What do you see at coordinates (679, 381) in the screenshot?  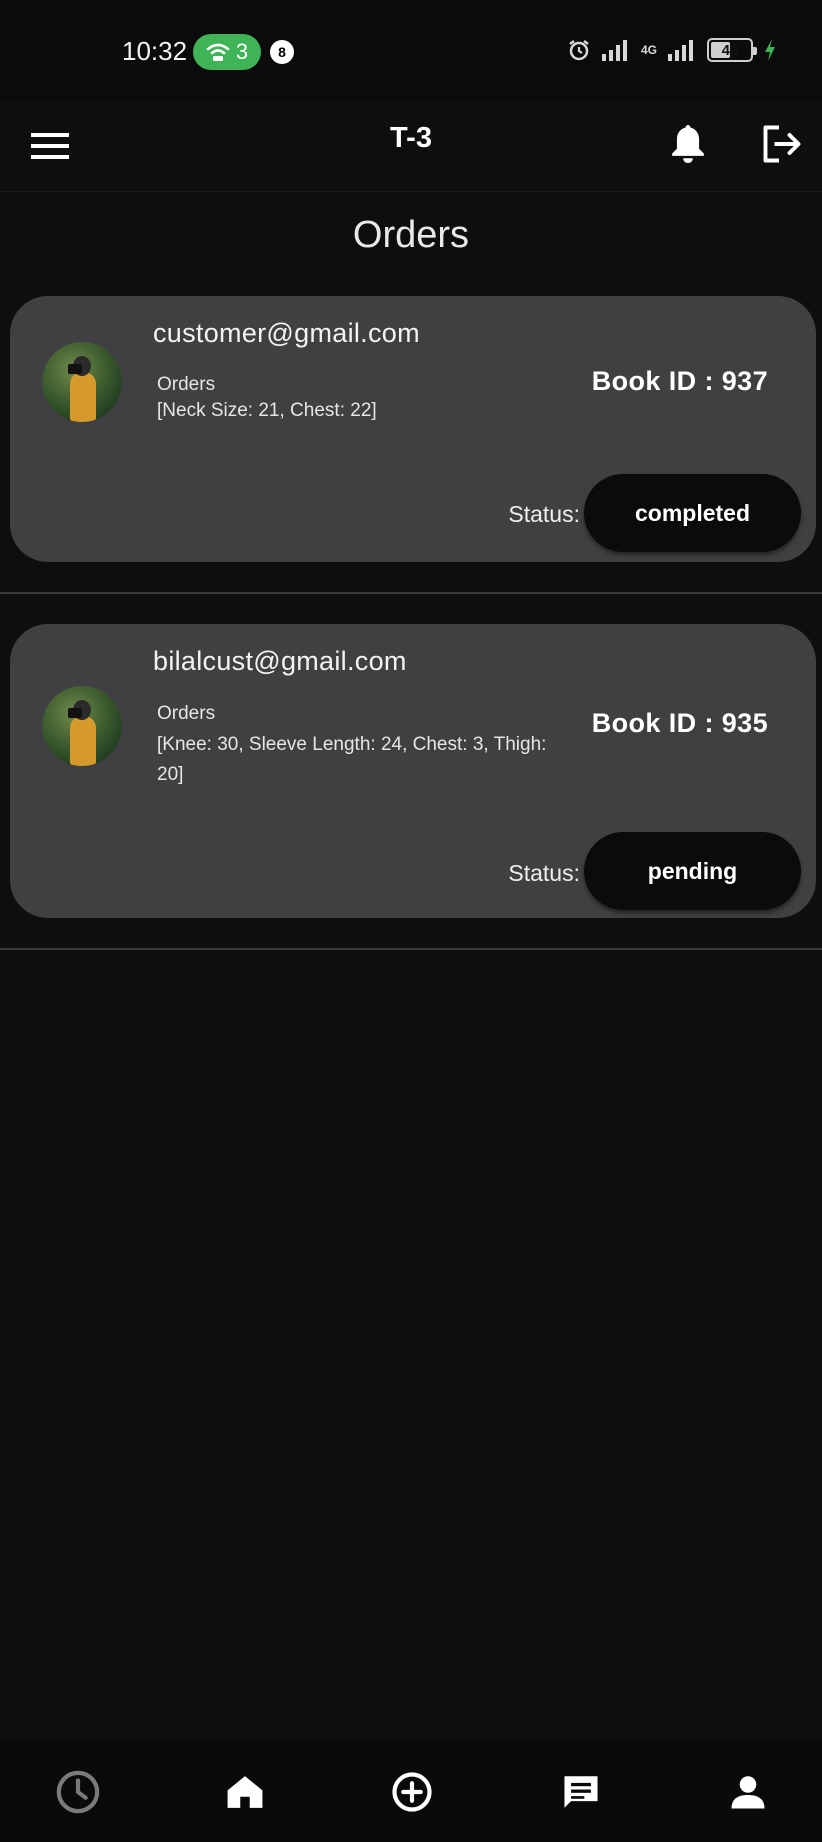 I see `book-id: Book ID : 937` at bounding box center [679, 381].